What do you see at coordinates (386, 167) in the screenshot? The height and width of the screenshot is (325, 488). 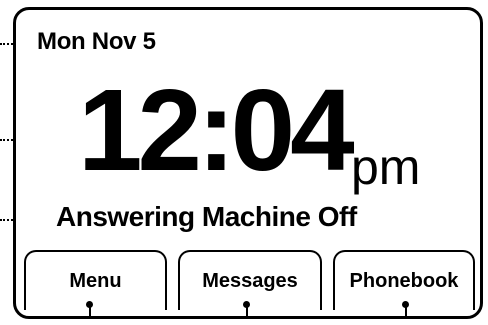 I see `clock-ampm: pm` at bounding box center [386, 167].